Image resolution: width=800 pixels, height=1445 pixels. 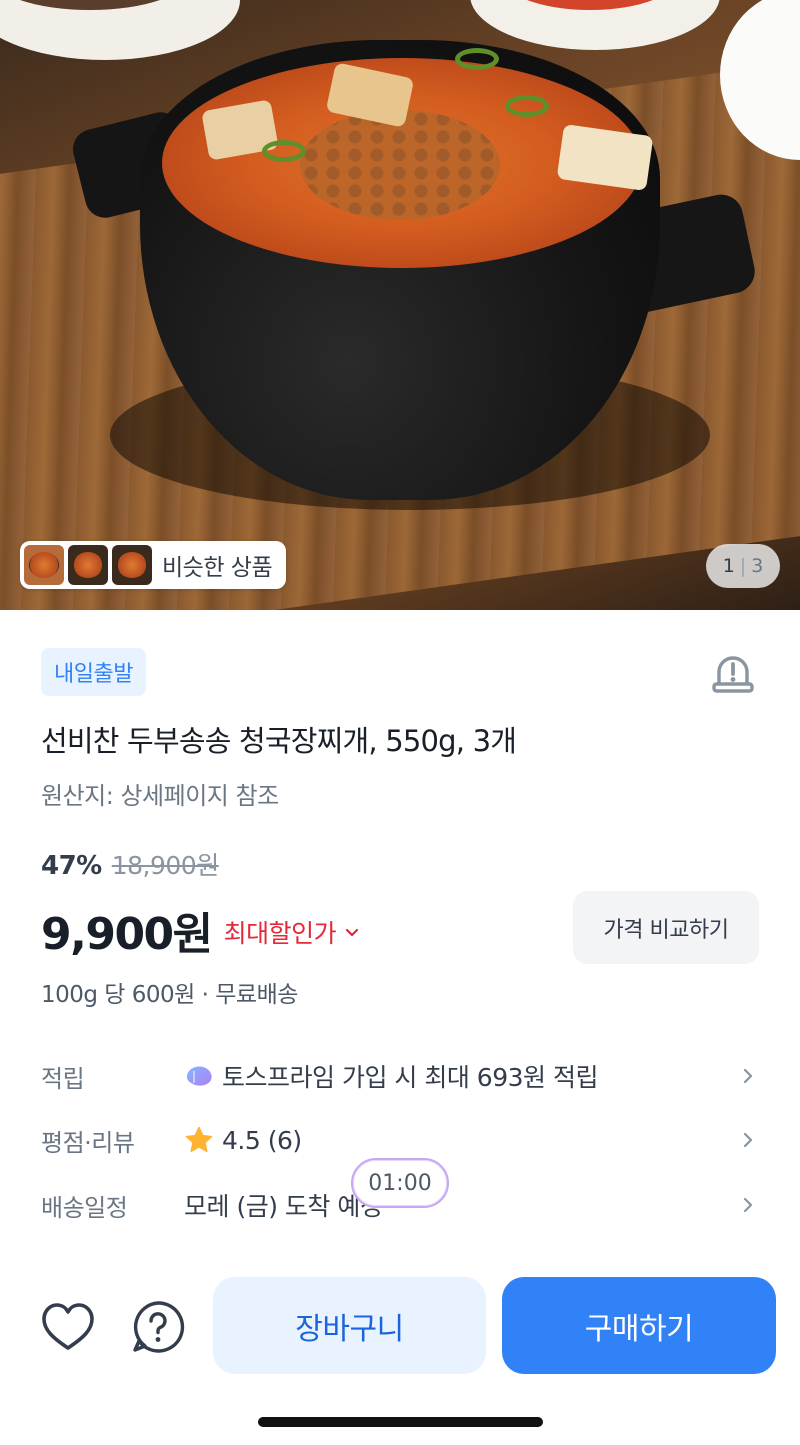 I want to click on discount-row: 47% 18,900원, so click(x=130, y=864).